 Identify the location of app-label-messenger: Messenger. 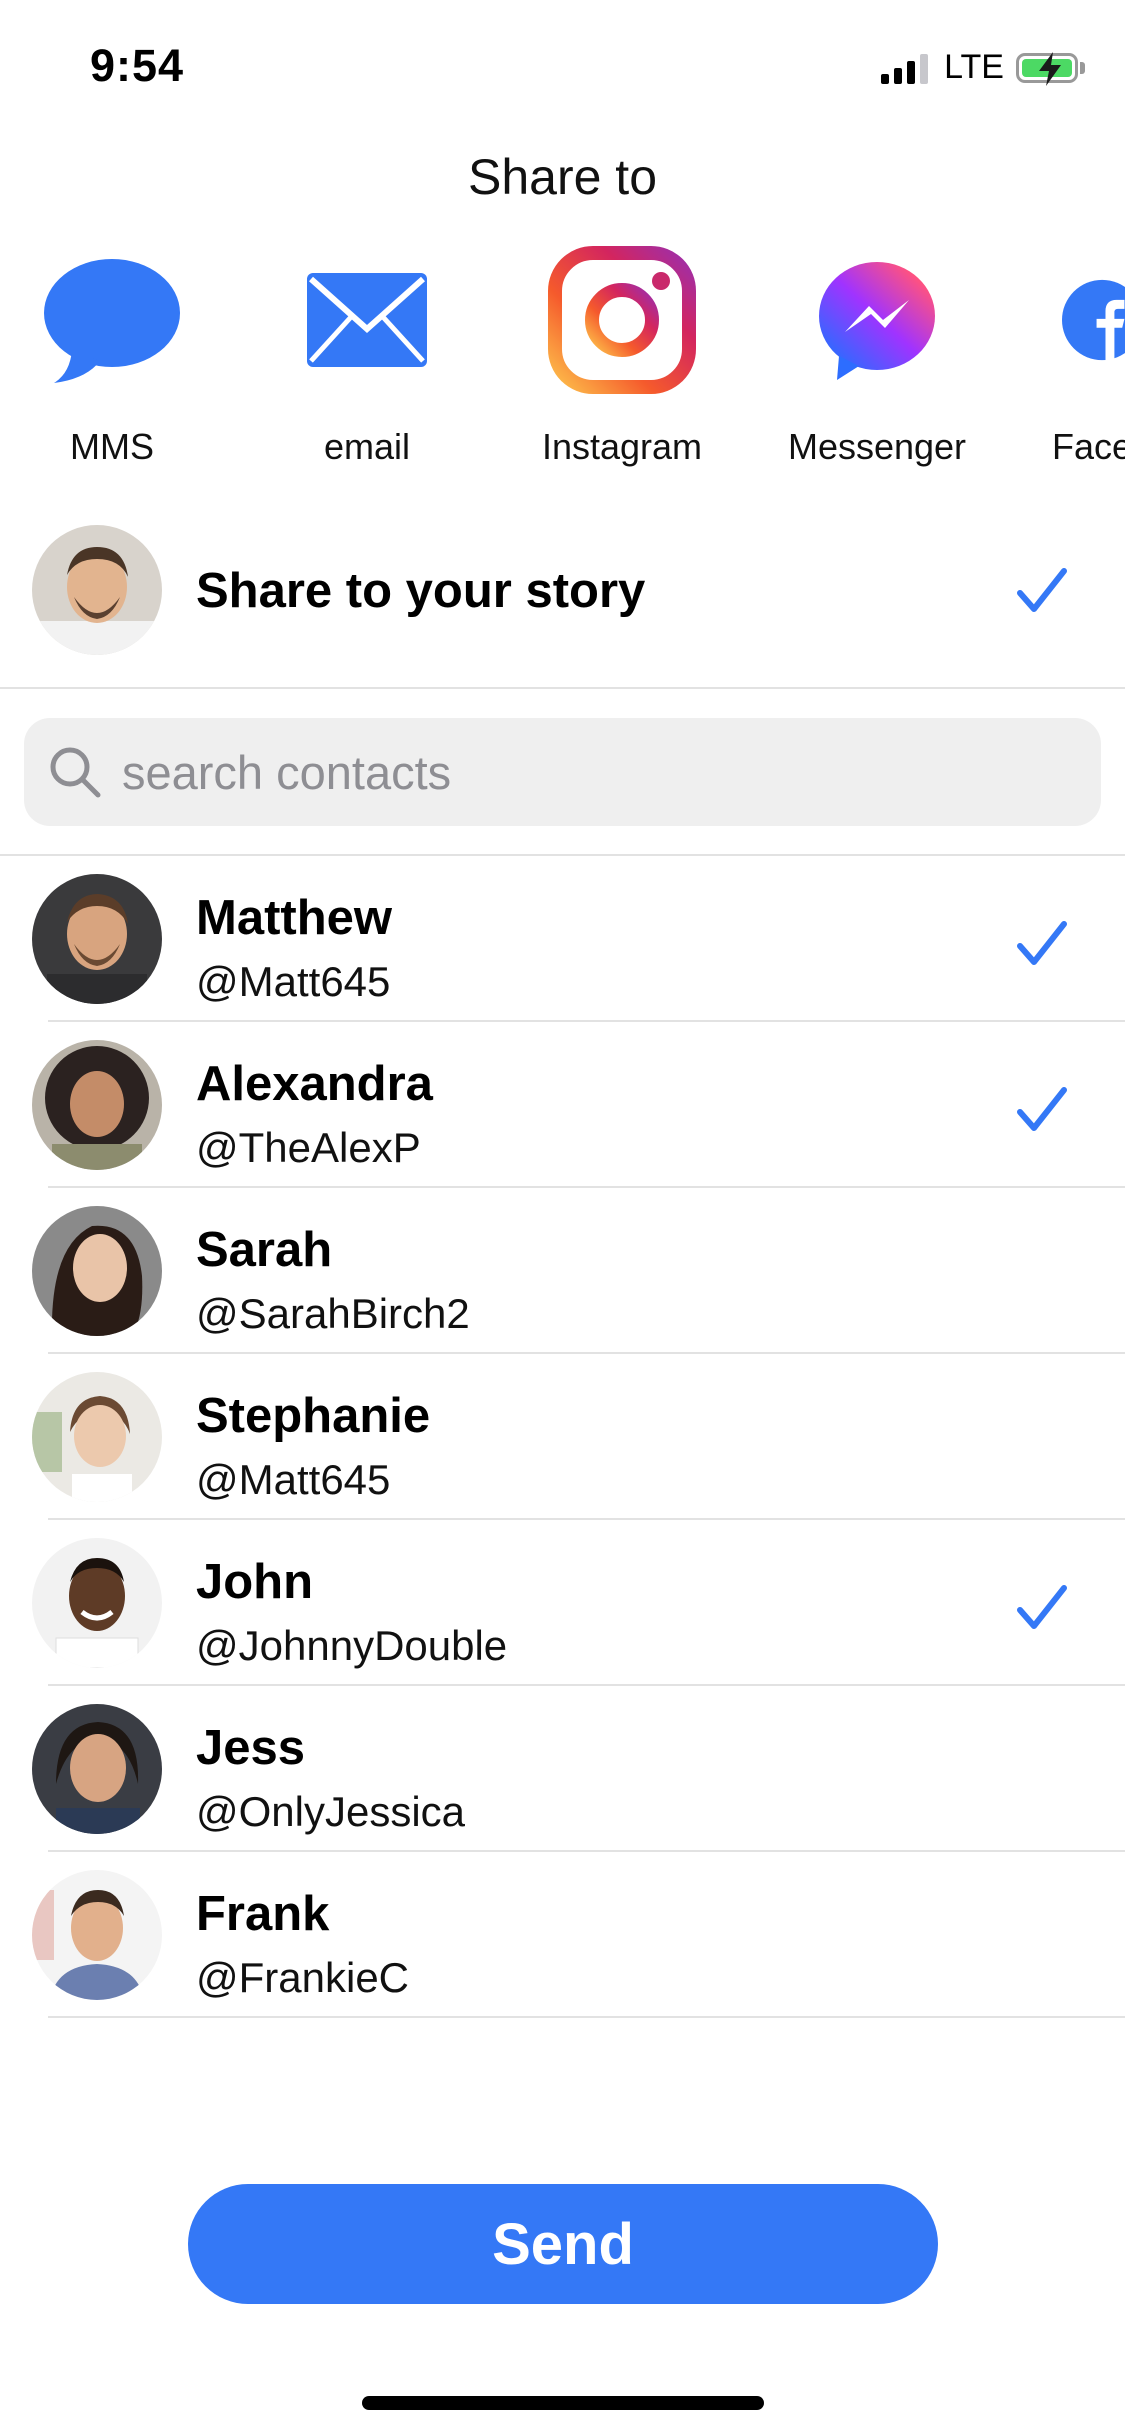
(877, 446).